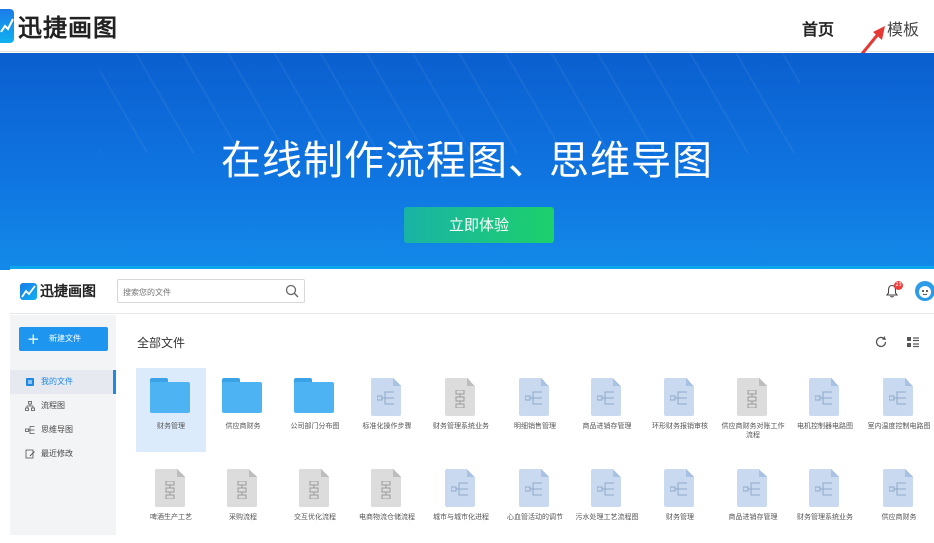 The height and width of the screenshot is (543, 934). I want to click on file-item: 城市与城市化进程, so click(461, 501).